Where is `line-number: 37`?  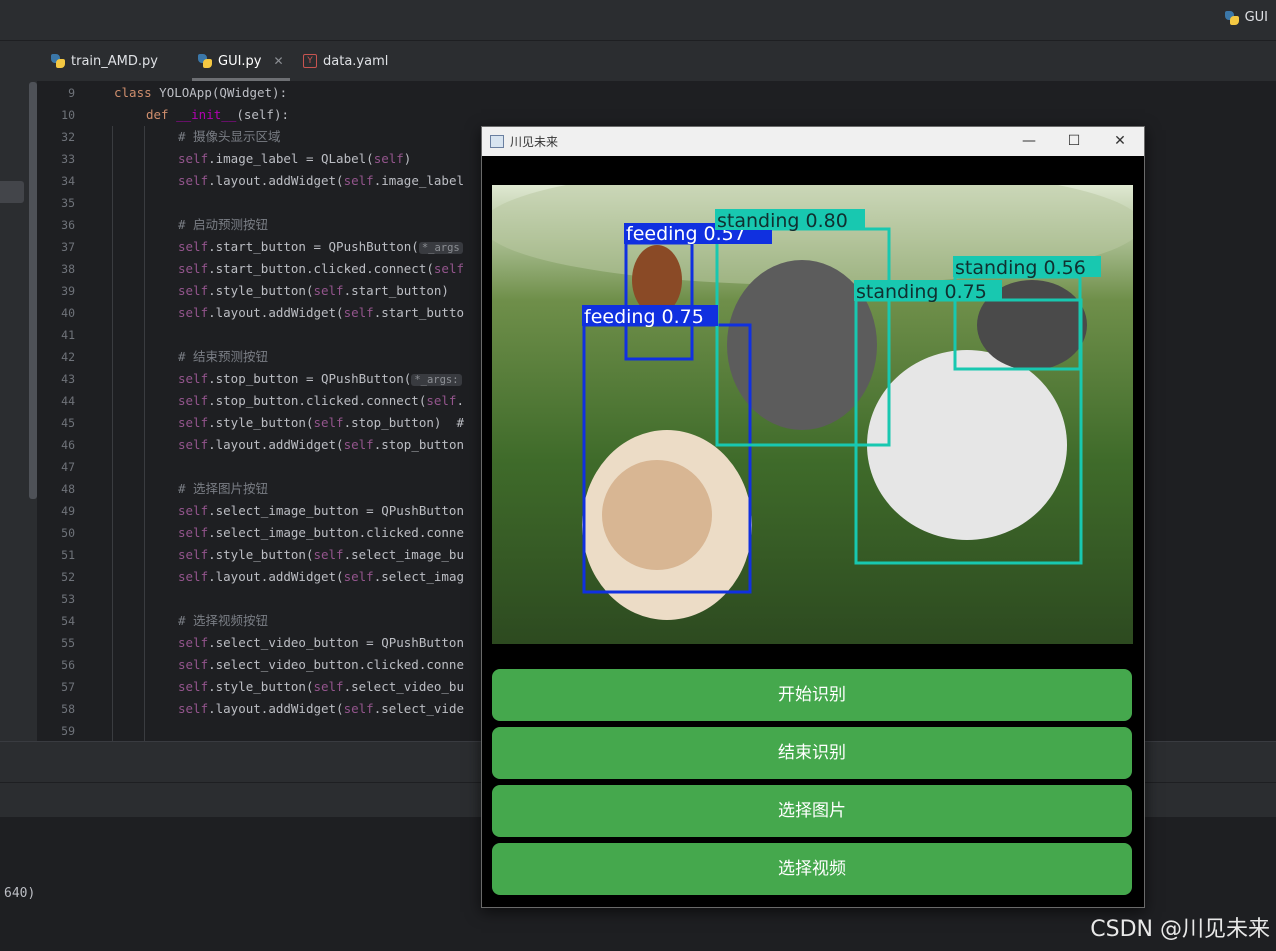 line-number: 37 is located at coordinates (68, 247).